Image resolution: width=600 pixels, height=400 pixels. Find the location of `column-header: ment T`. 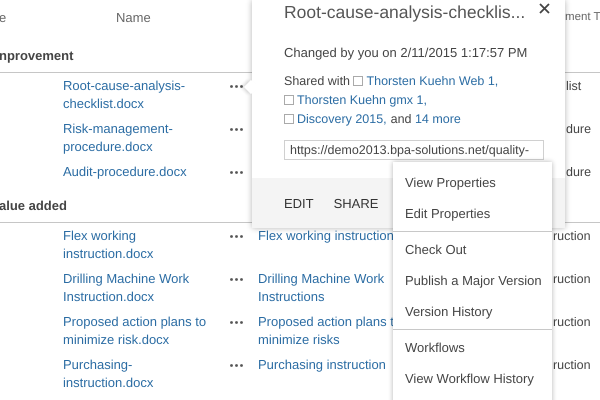

column-header: ment T is located at coordinates (582, 17).